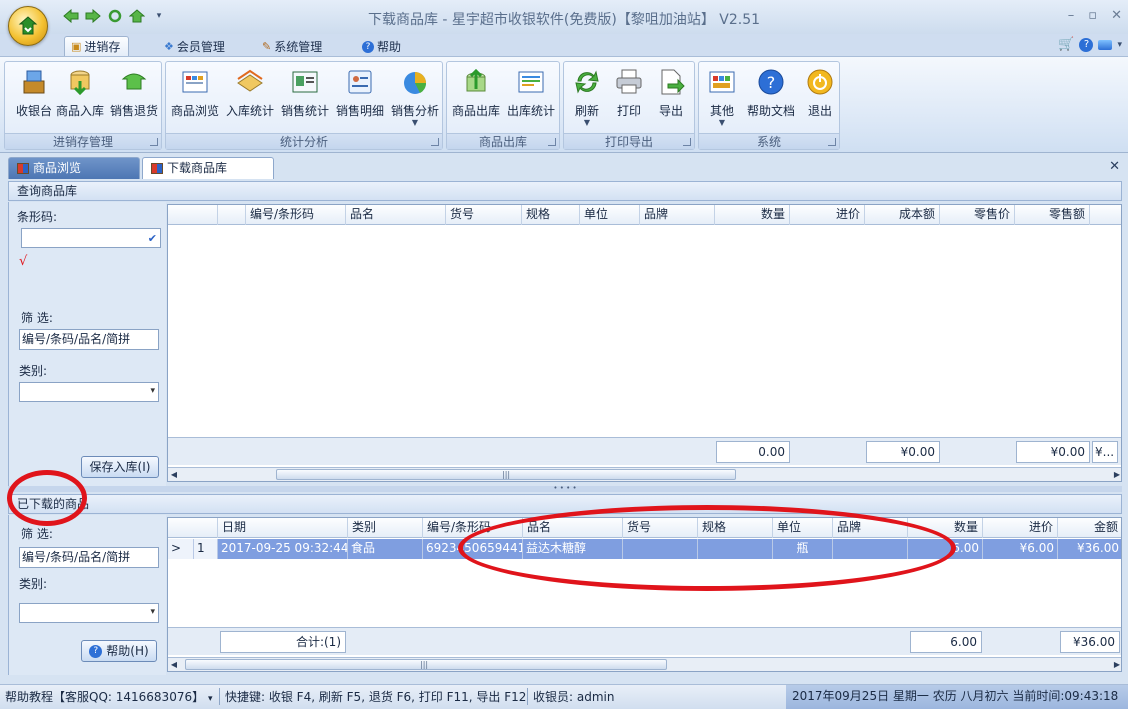 The height and width of the screenshot is (709, 1128). Describe the element at coordinates (385, 549) in the screenshot. I see `cell-category: 食品` at that location.